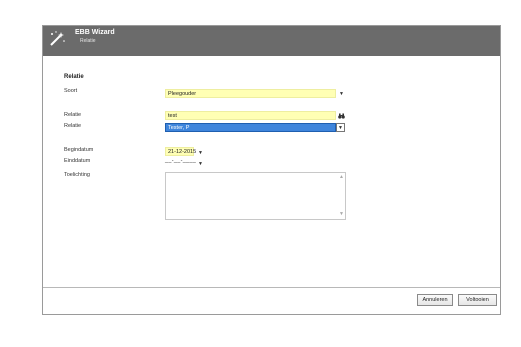 The image size is (521, 347). Describe the element at coordinates (74, 77) in the screenshot. I see `section-title: Relatie` at that location.